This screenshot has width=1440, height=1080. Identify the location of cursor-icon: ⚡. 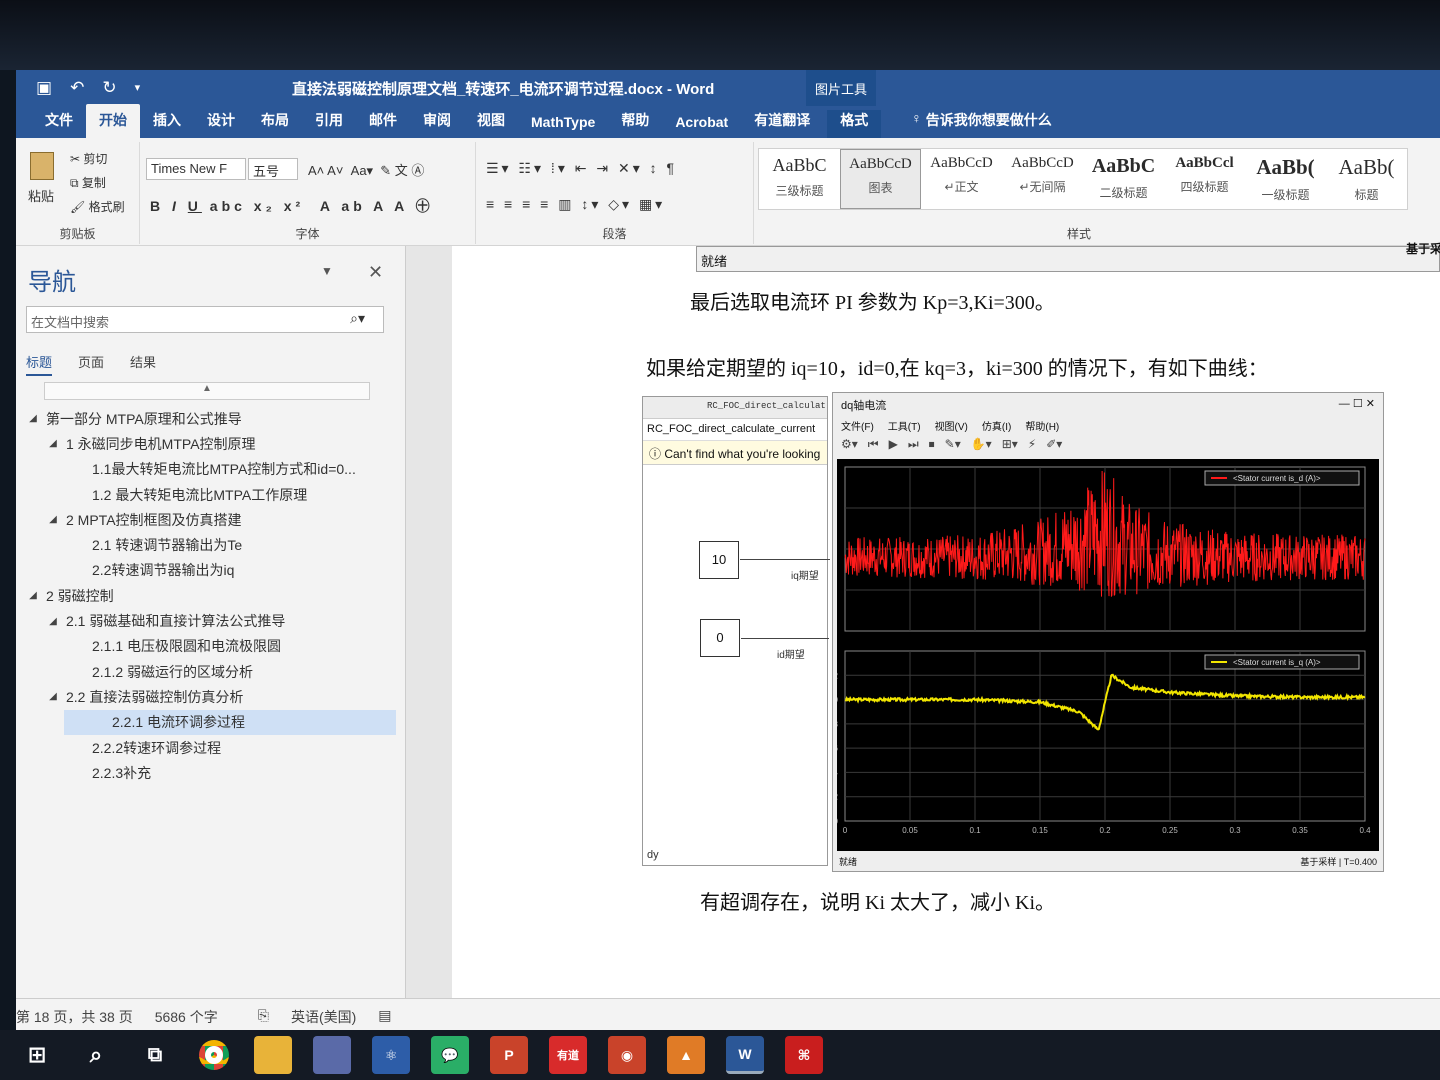
(1032, 446).